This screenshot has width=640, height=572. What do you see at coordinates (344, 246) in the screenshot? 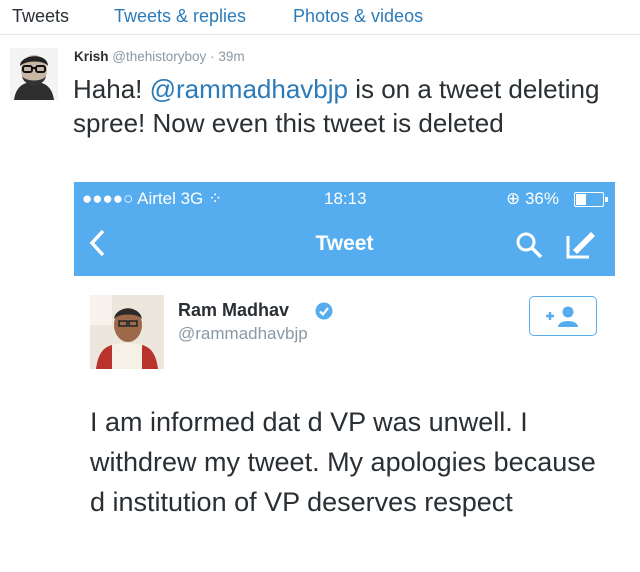
I see `phone-nav-bar: Tweet` at bounding box center [344, 246].